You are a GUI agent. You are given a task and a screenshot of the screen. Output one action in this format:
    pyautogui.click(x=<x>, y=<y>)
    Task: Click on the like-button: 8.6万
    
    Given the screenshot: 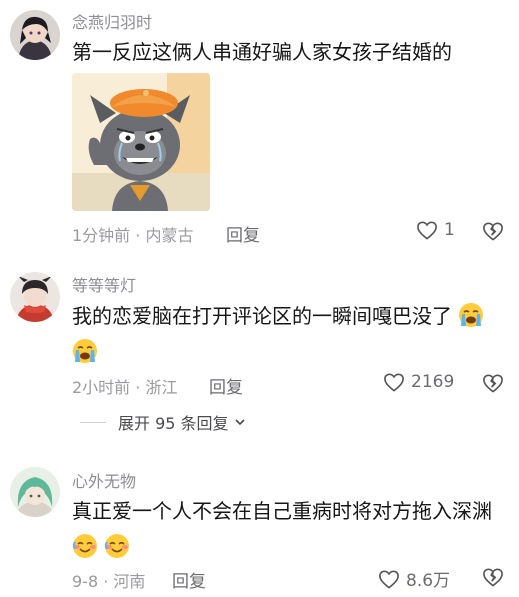 What is the action you would take?
    pyautogui.click(x=414, y=578)
    